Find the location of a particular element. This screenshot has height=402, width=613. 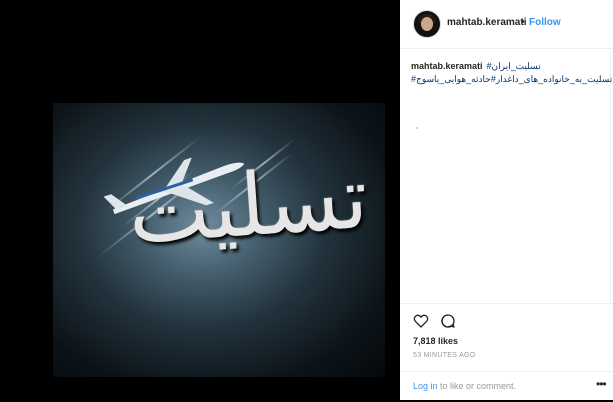

comment-icon is located at coordinates (448, 321).